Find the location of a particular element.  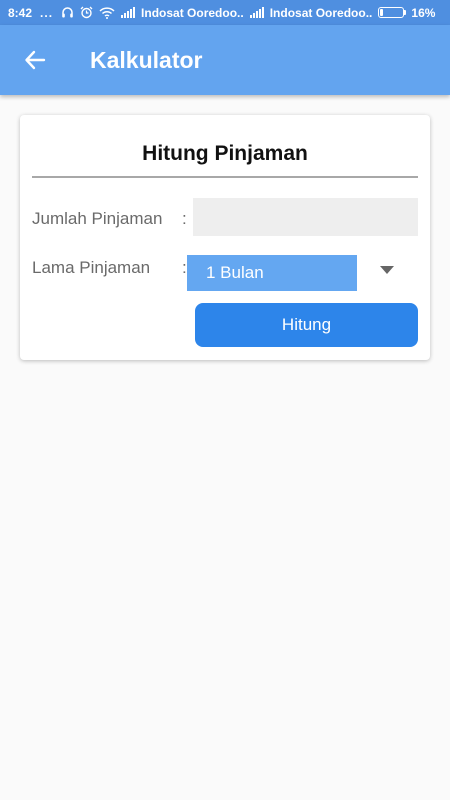

alarm-icon is located at coordinates (86, 12).